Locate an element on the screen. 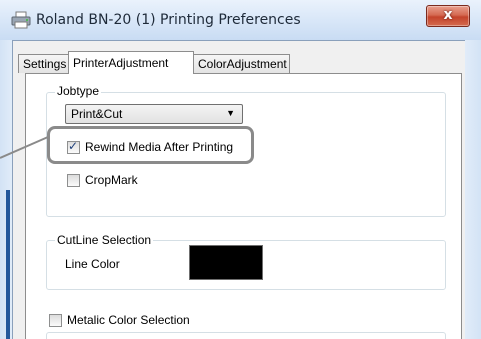 This screenshot has height=339, width=481. callout-leader-line is located at coordinates (24, 147).